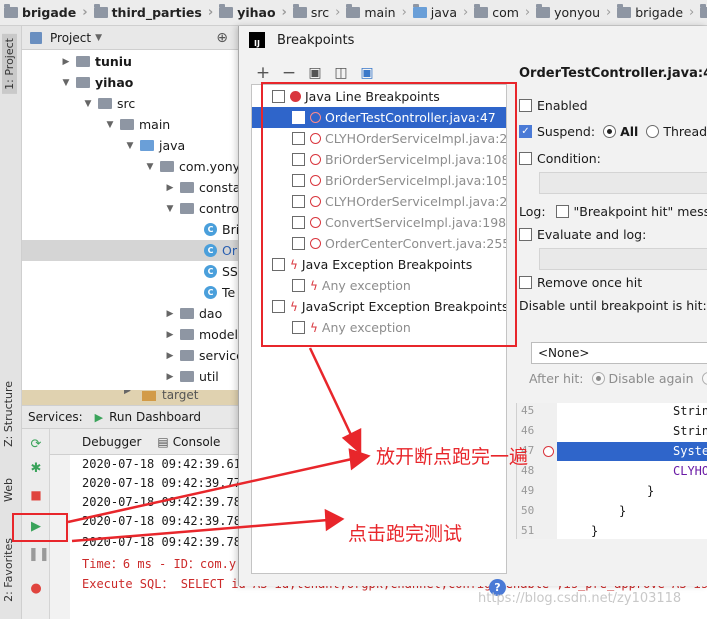 This screenshot has width=707, height=619. Describe the element at coordinates (452, 457) in the screenshot. I see `annotation-release-breakpoints: 放开断点跑完一遍` at that location.